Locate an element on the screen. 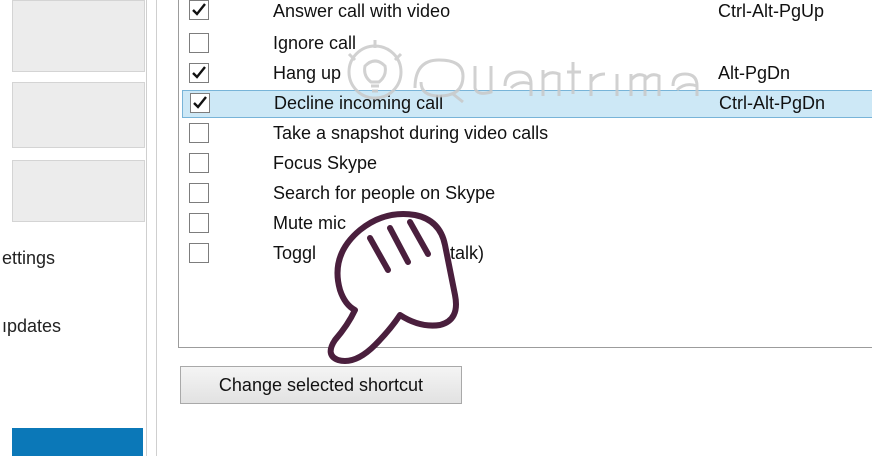 The image size is (872, 456). shortcut-row: Mute mic is located at coordinates (525, 224).